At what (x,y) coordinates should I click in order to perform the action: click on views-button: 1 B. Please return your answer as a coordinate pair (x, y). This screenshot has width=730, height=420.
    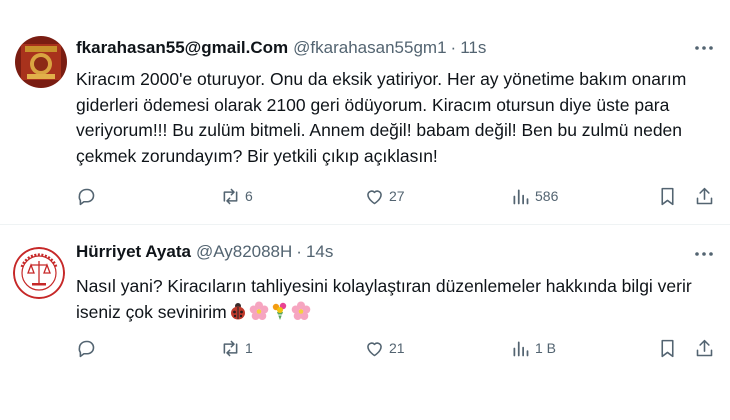
    Looking at the image, I should click on (533, 348).